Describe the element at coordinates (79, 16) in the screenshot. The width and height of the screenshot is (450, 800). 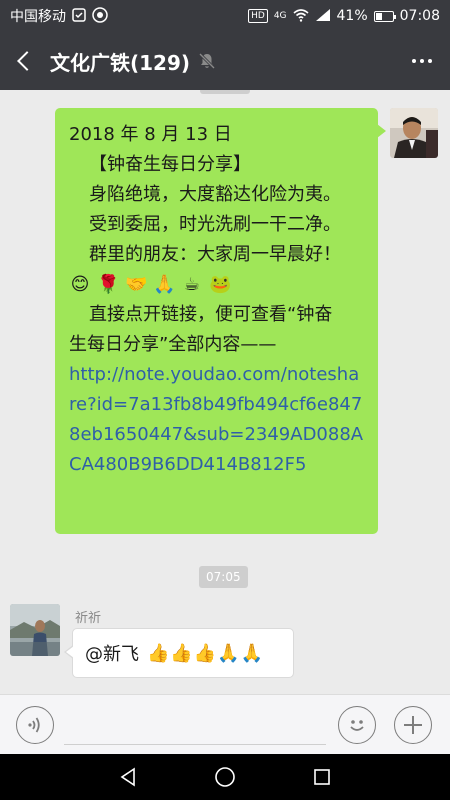
I see `sim-icon` at that location.